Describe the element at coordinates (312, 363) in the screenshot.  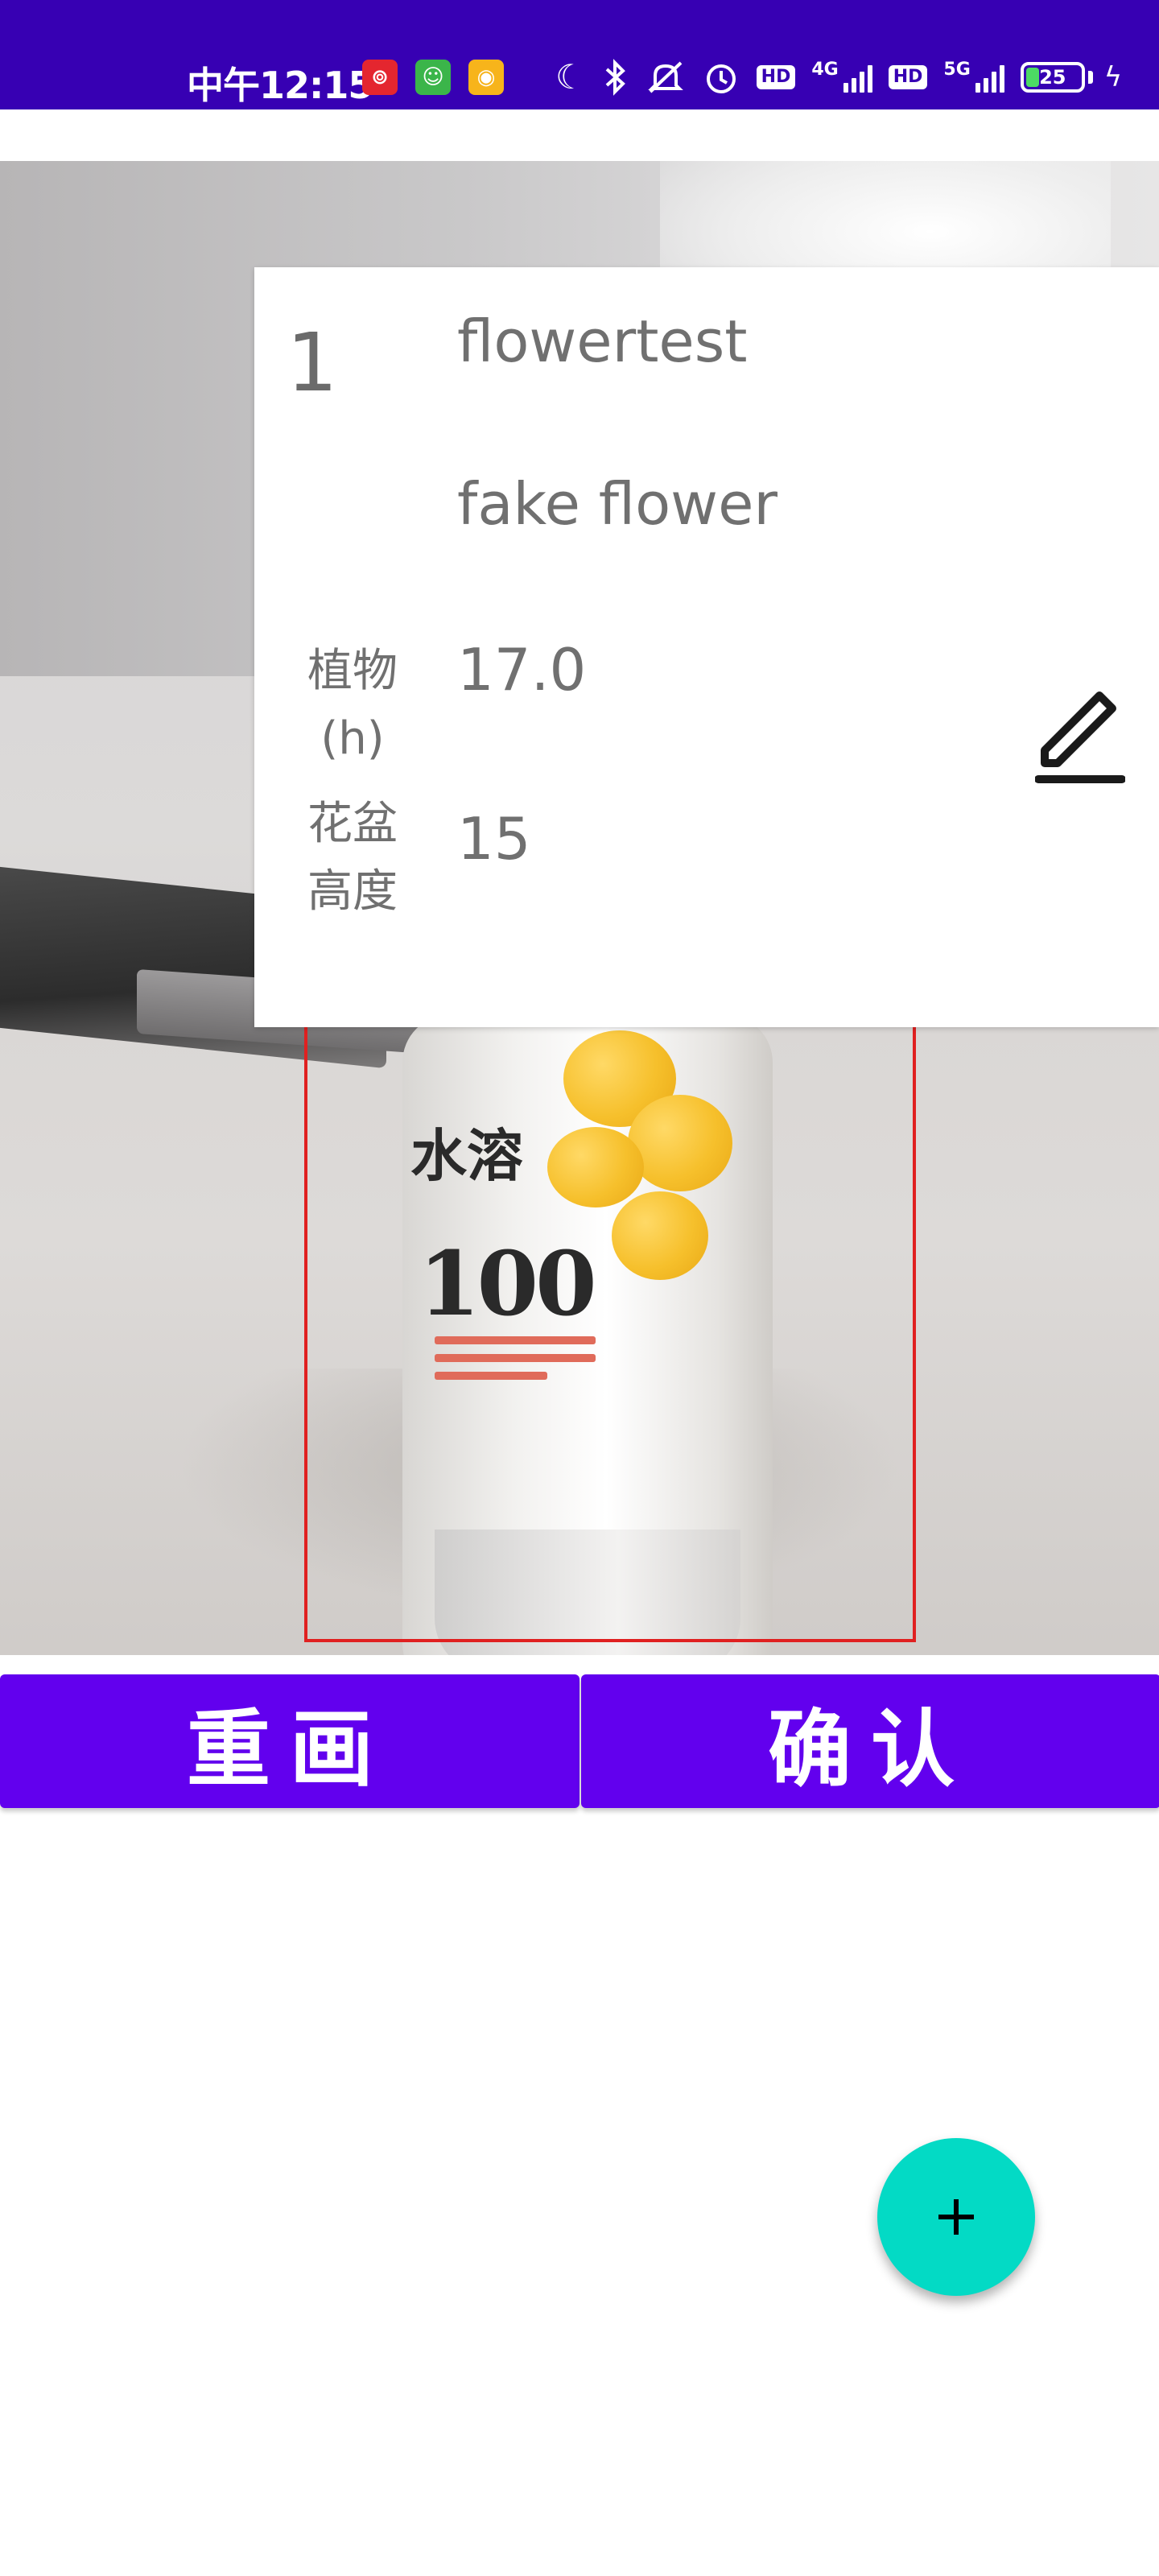
I see `plant-index: 1` at that location.